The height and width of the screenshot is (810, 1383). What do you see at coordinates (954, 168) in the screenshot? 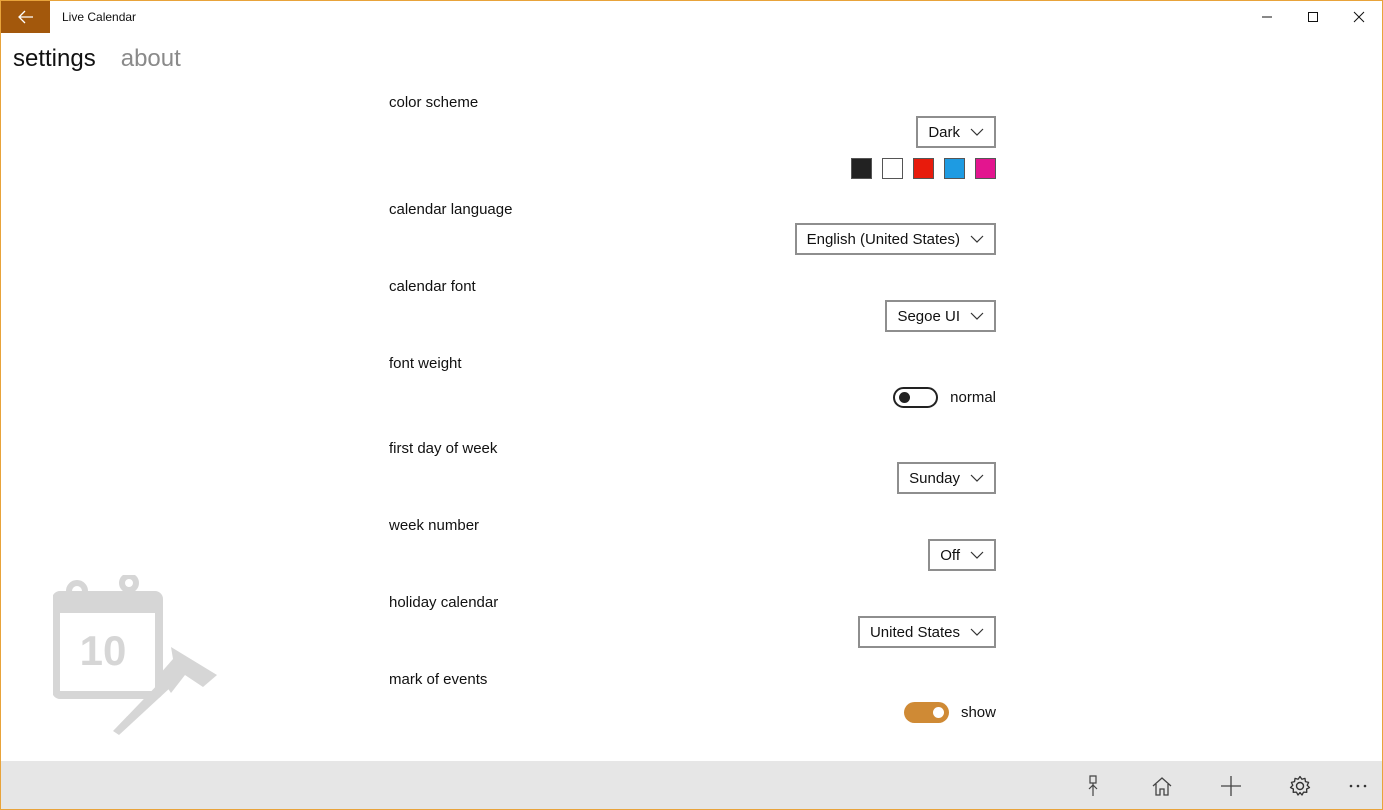
I see `swatch-blue` at bounding box center [954, 168].